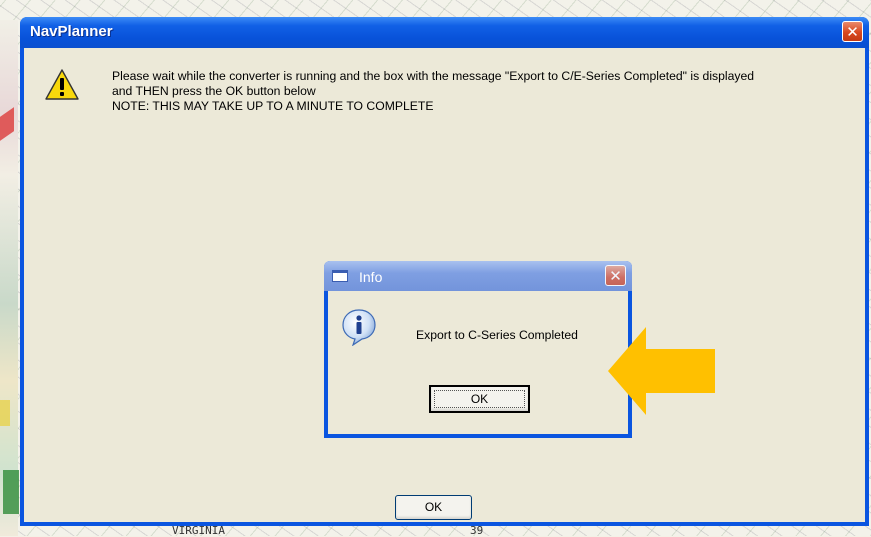 The width and height of the screenshot is (871, 537). Describe the element at coordinates (444, 32) in the screenshot. I see `title-bar: NavPlanner ✕` at that location.